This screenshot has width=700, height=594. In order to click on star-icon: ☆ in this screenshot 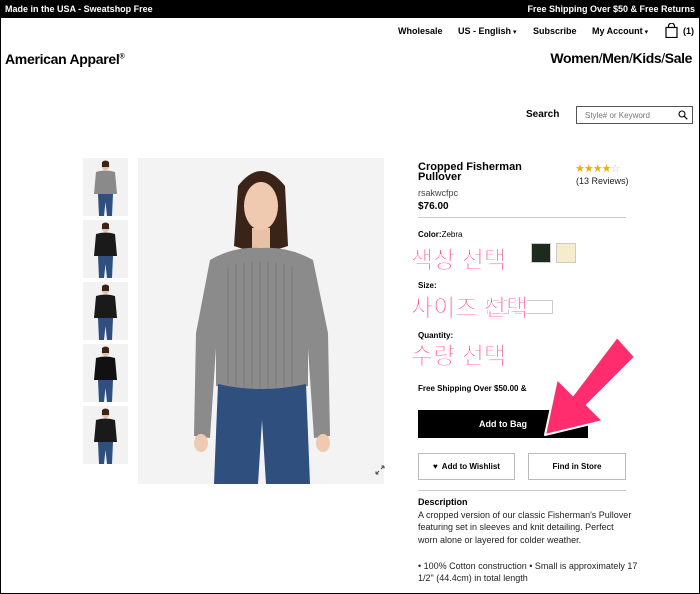, I will do `click(615, 169)`.